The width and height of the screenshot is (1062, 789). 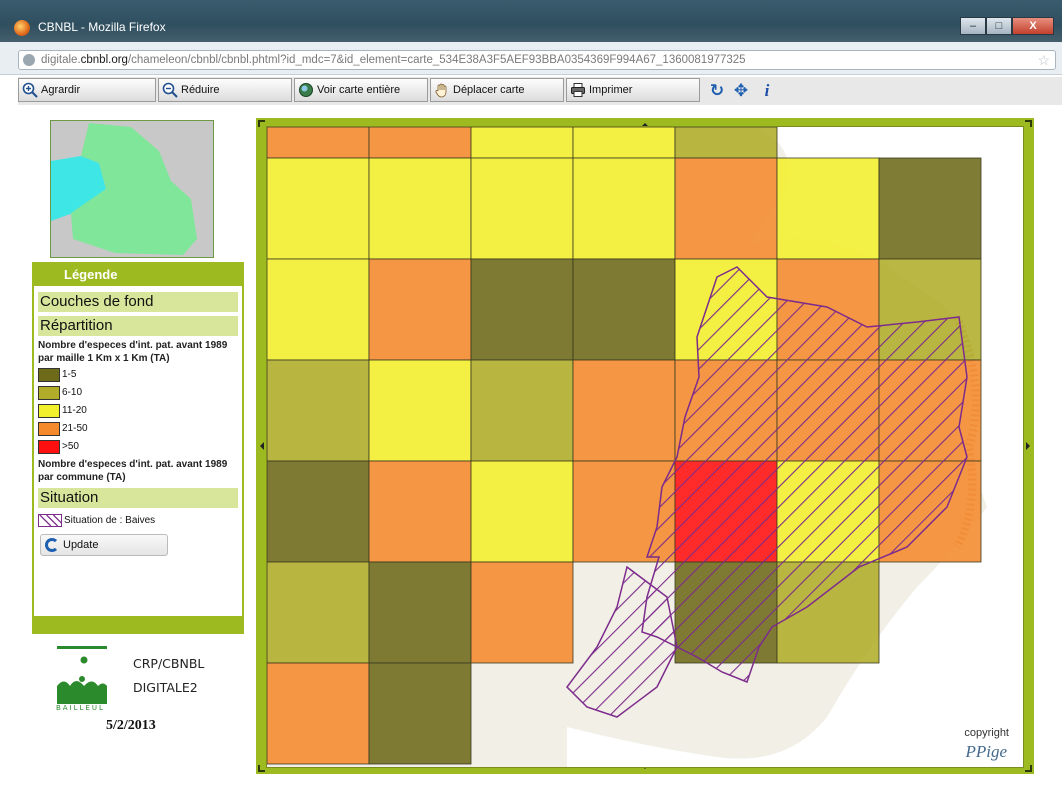 What do you see at coordinates (87, 90) in the screenshot?
I see `zoom-in-button: Agrardir` at bounding box center [87, 90].